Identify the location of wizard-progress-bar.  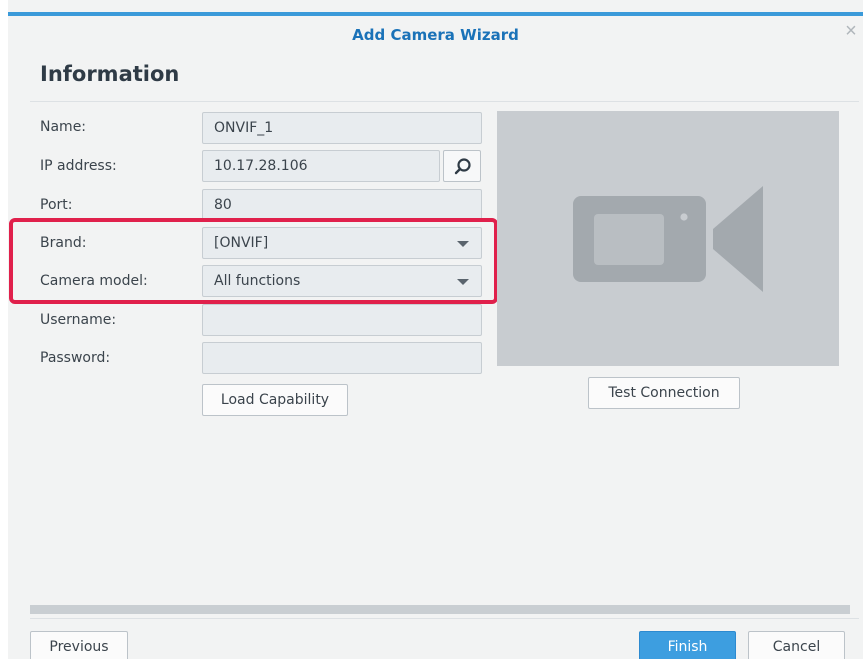
(440, 609).